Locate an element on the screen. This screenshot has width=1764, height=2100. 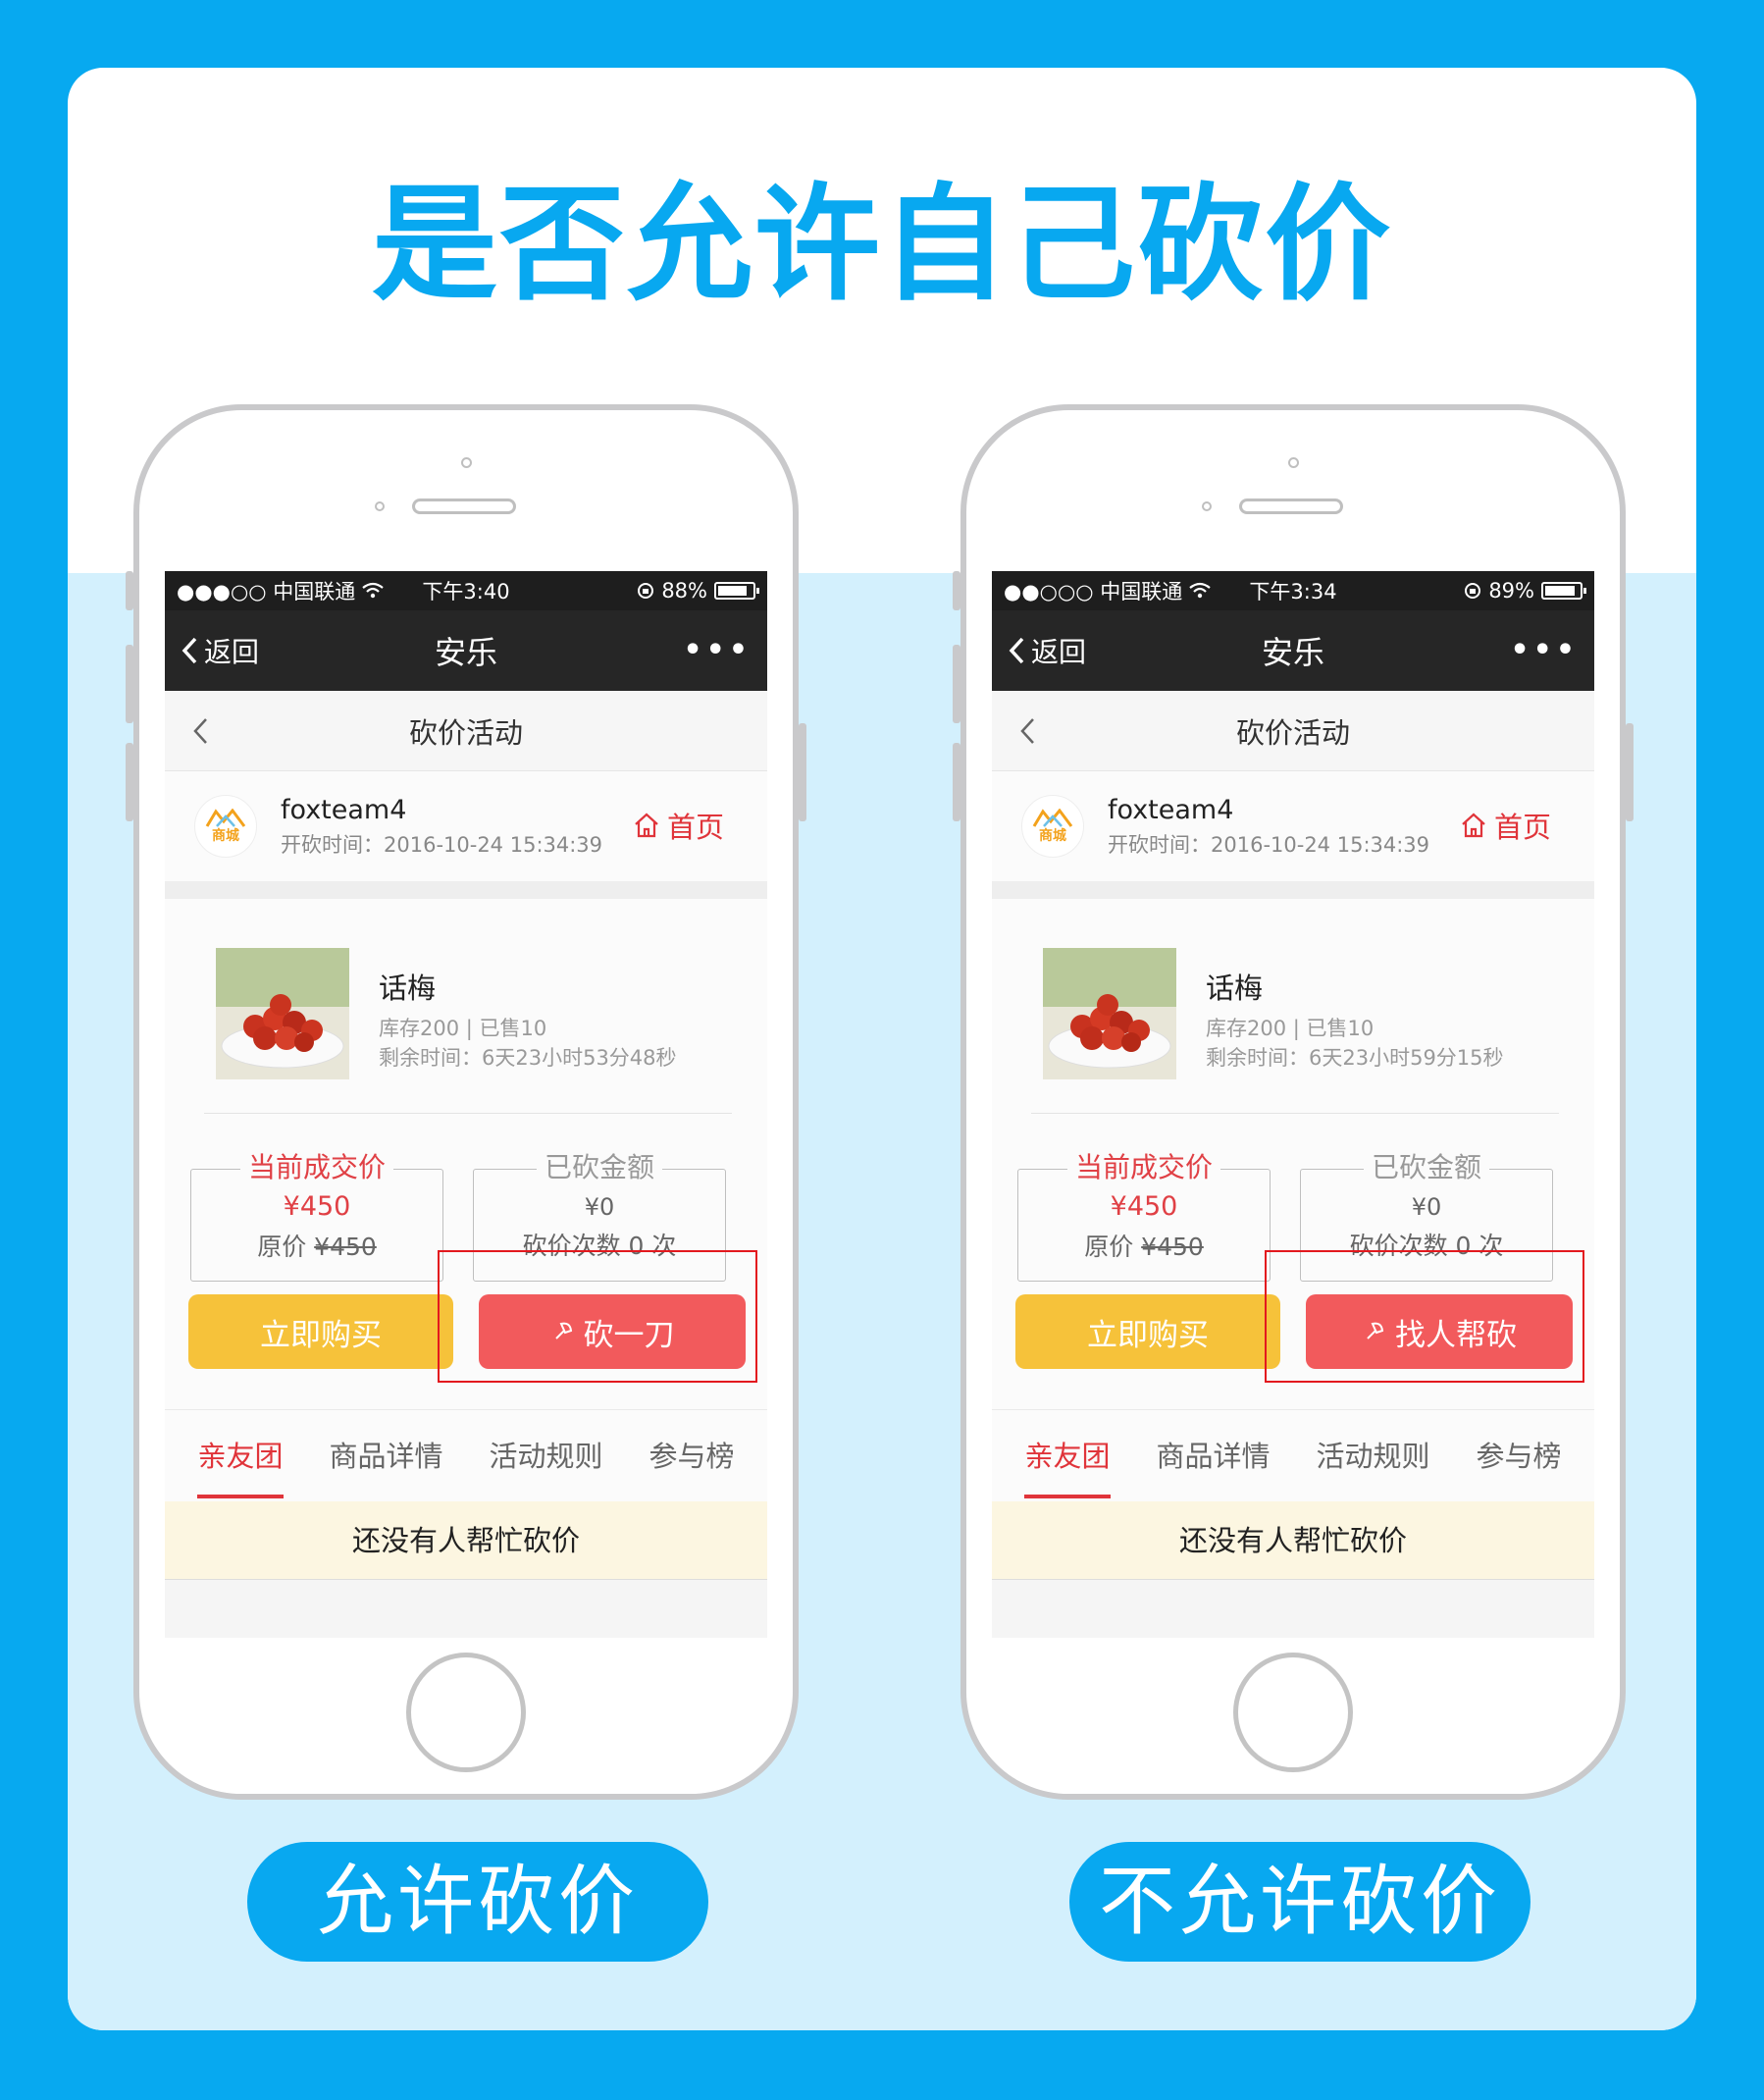
house-icon is located at coordinates (646, 825).